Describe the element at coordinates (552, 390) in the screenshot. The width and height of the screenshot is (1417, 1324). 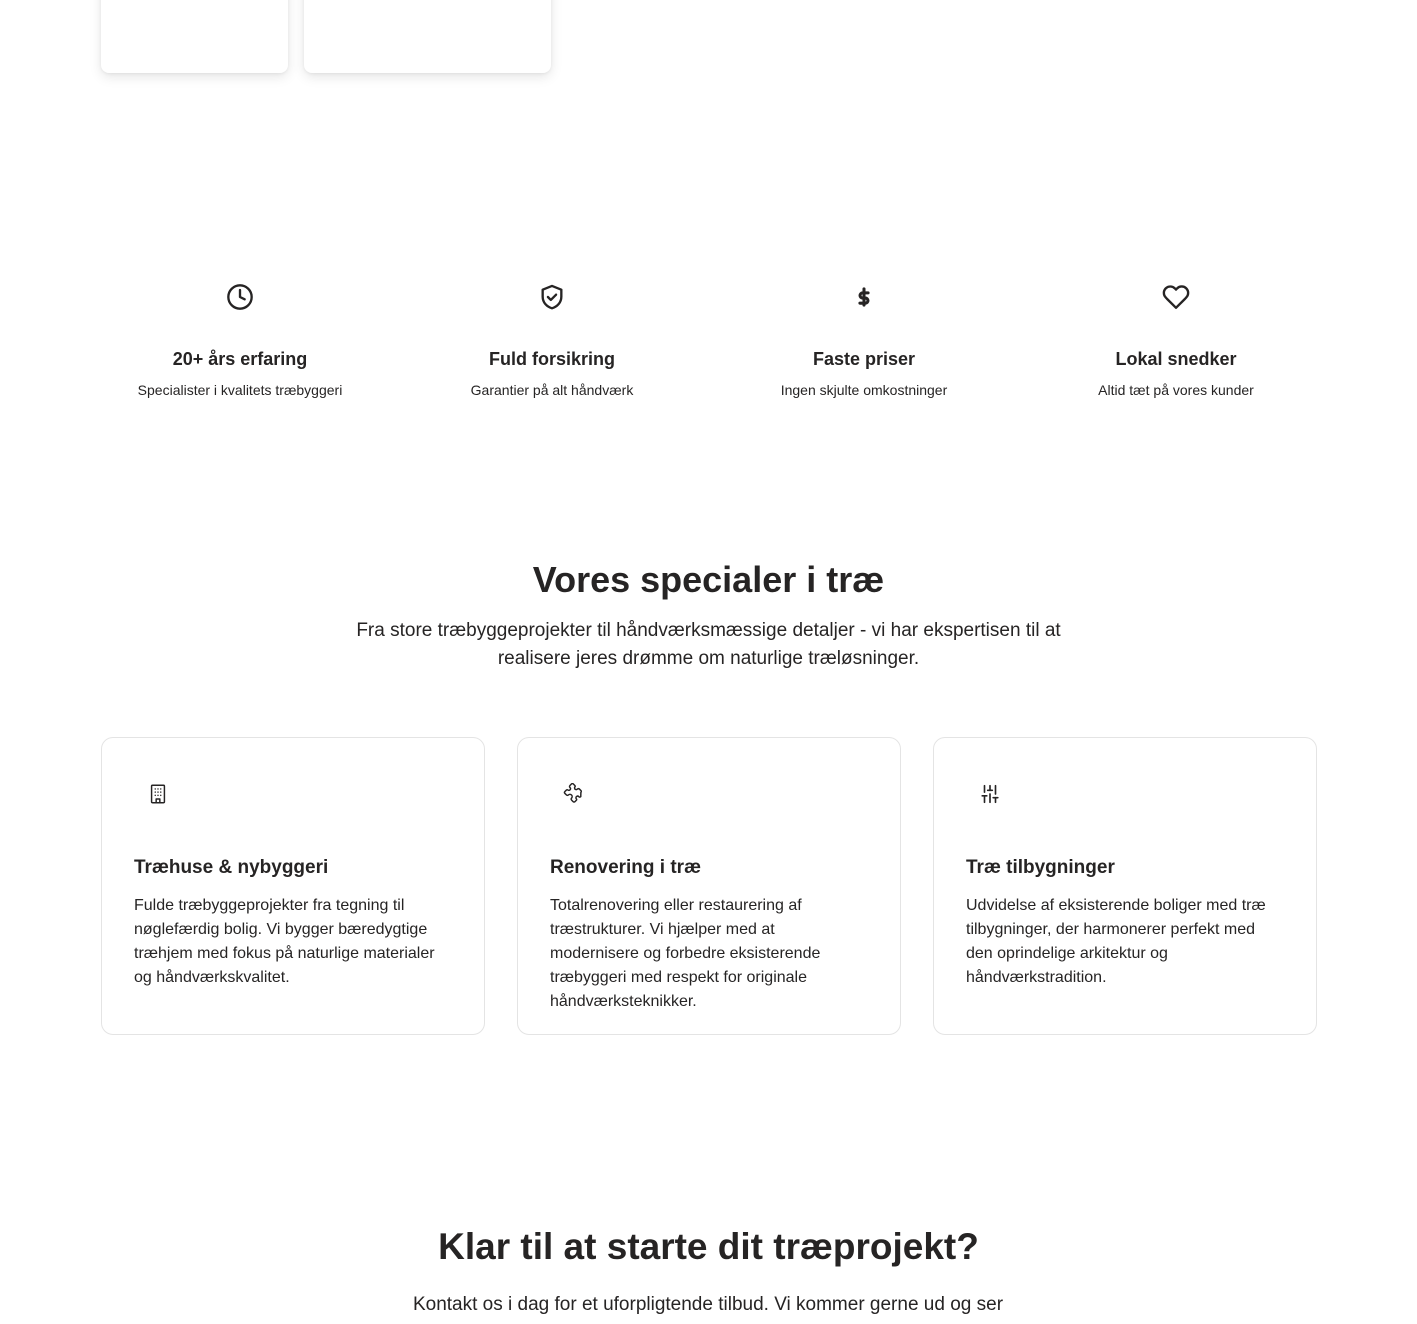
I see `feature-text: Garantier på alt håndværk` at that location.